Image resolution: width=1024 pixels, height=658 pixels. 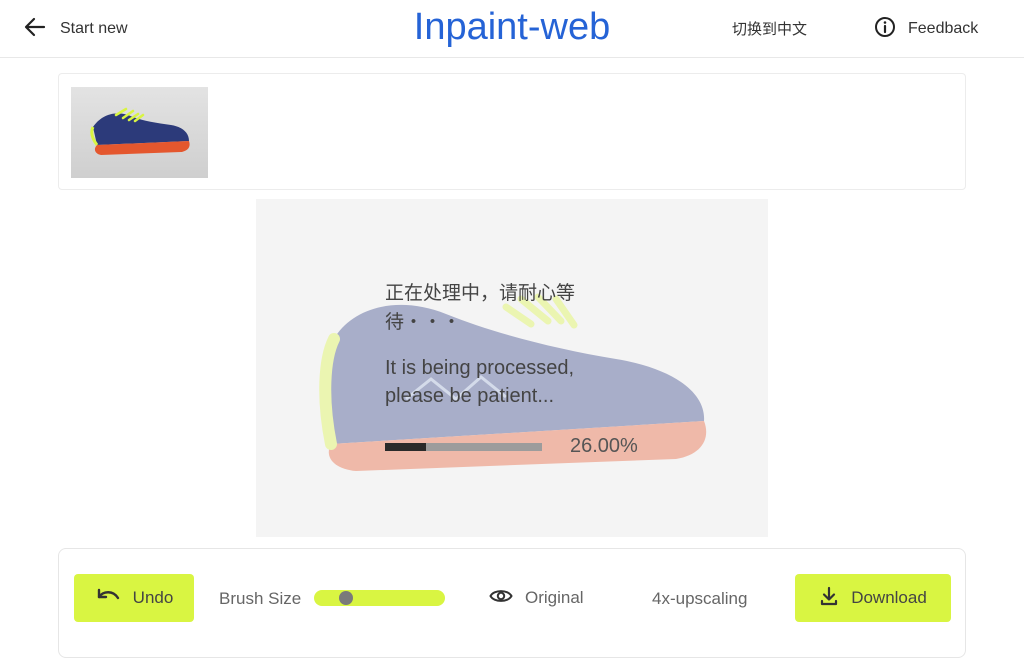 I want to click on progress-bar-fill, so click(x=405, y=447).